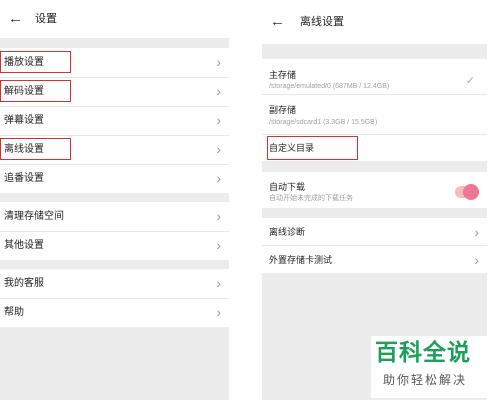 The height and width of the screenshot is (400, 500). Describe the element at coordinates (283, 75) in the screenshot. I see `storage-title: 主存储` at that location.